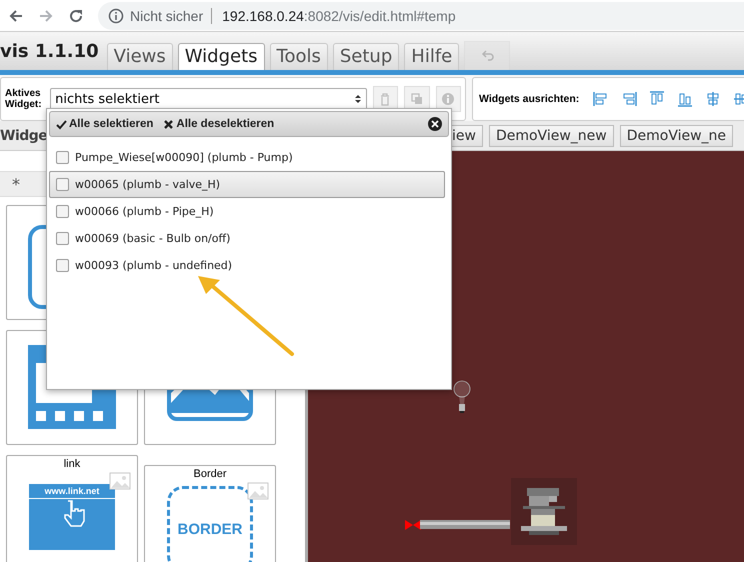 This screenshot has width=744, height=562. I want to click on url-text: 192.168.0.24:8082/vis/edit.html#temp, so click(338, 16).